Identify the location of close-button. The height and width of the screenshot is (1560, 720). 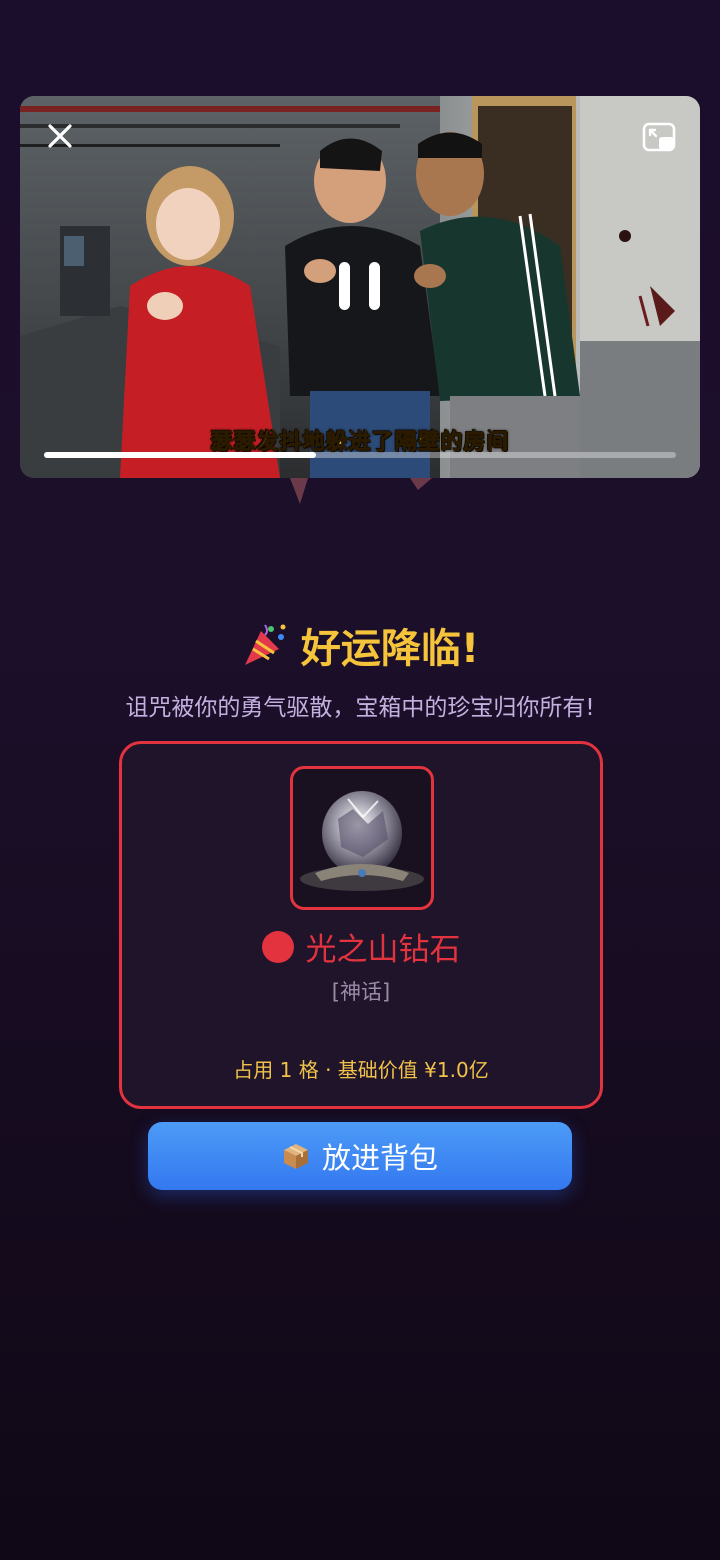
(60, 136).